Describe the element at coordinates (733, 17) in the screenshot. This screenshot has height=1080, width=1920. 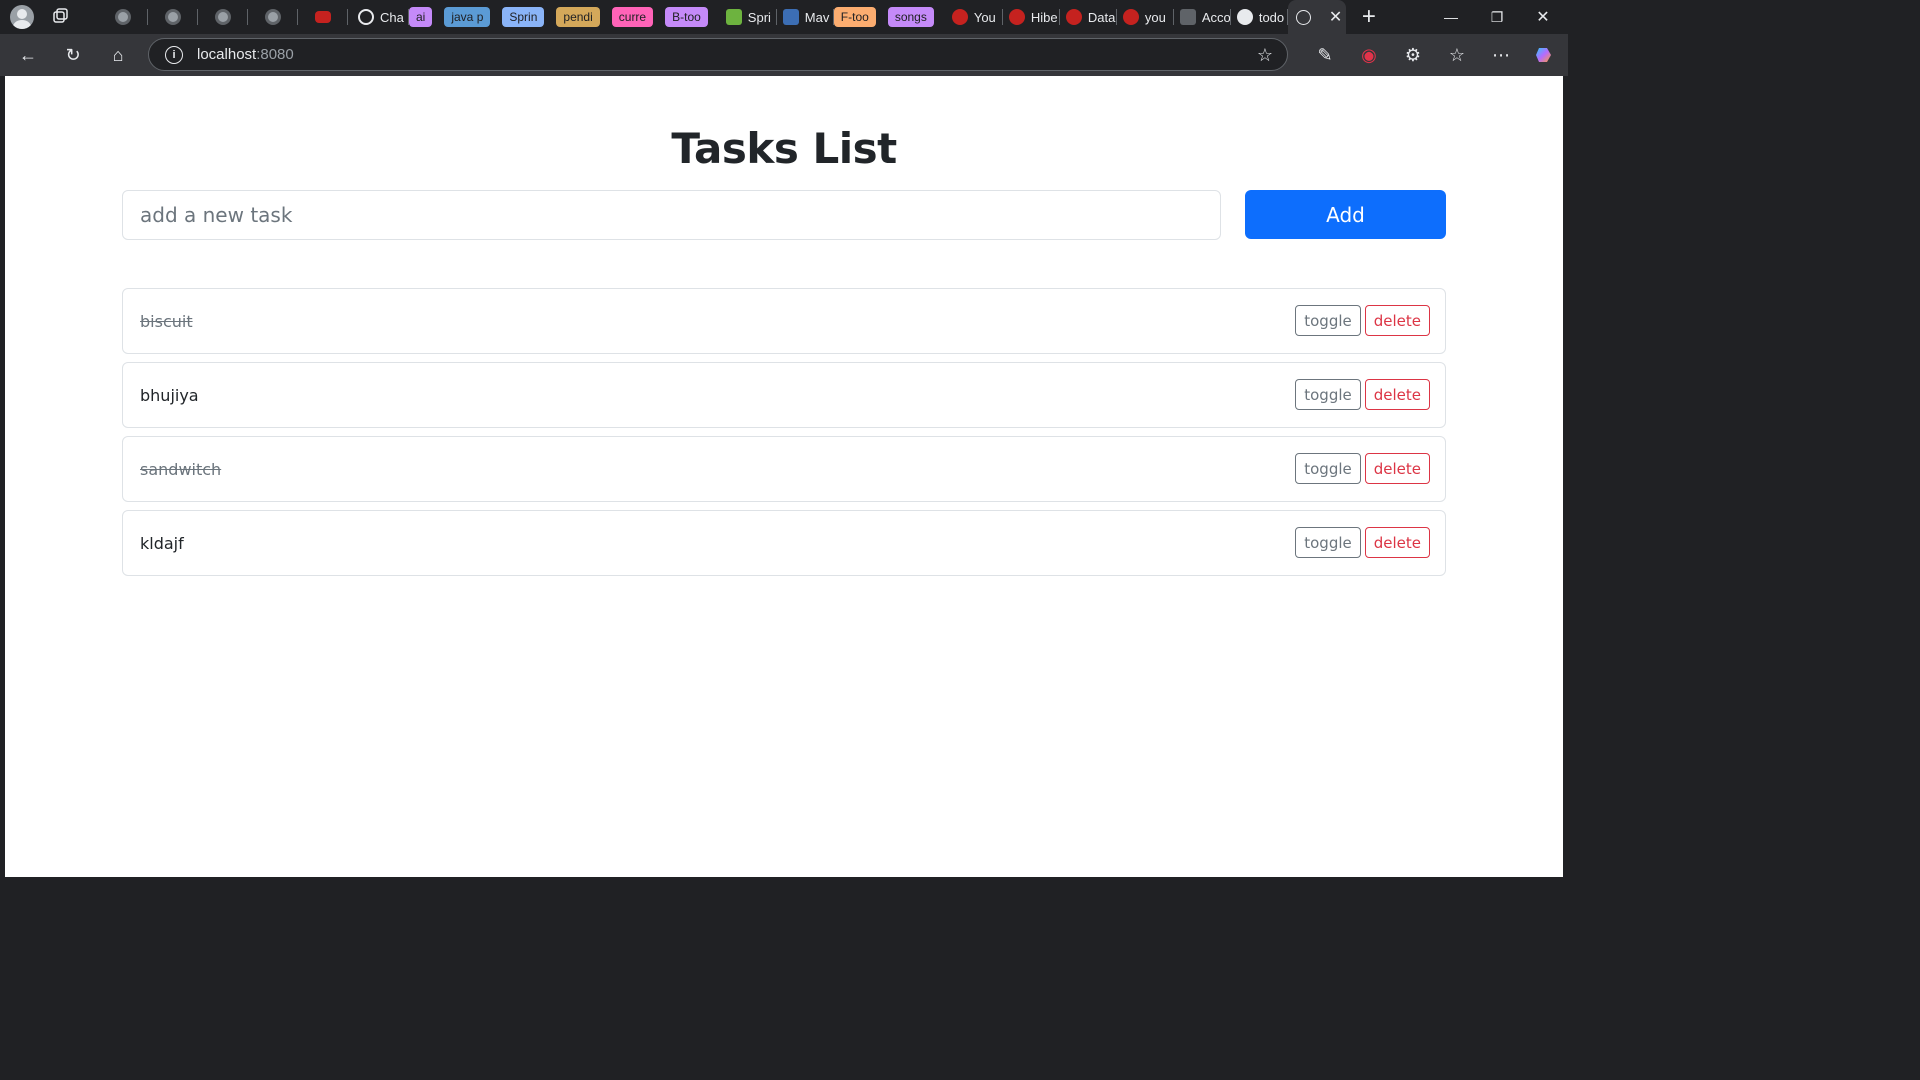
I see `spring-icon` at that location.